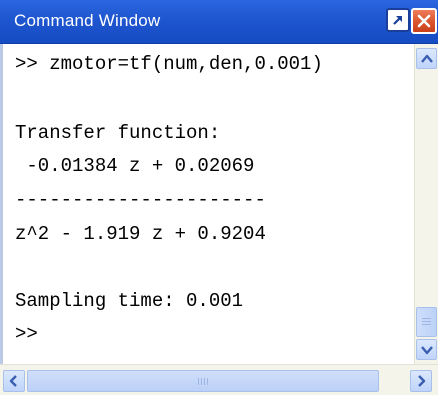  I want to click on vertical-scroll-thumb, so click(426, 322).